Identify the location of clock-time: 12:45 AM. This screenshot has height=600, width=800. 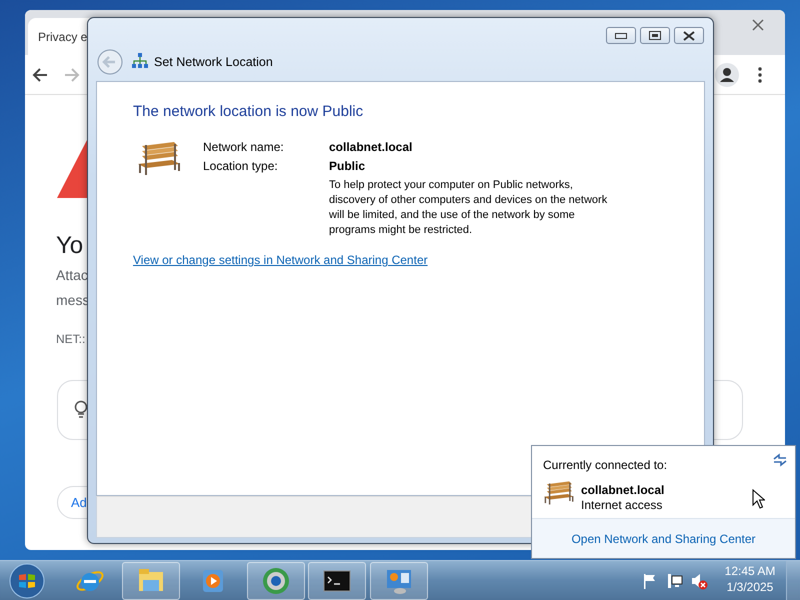
(750, 571).